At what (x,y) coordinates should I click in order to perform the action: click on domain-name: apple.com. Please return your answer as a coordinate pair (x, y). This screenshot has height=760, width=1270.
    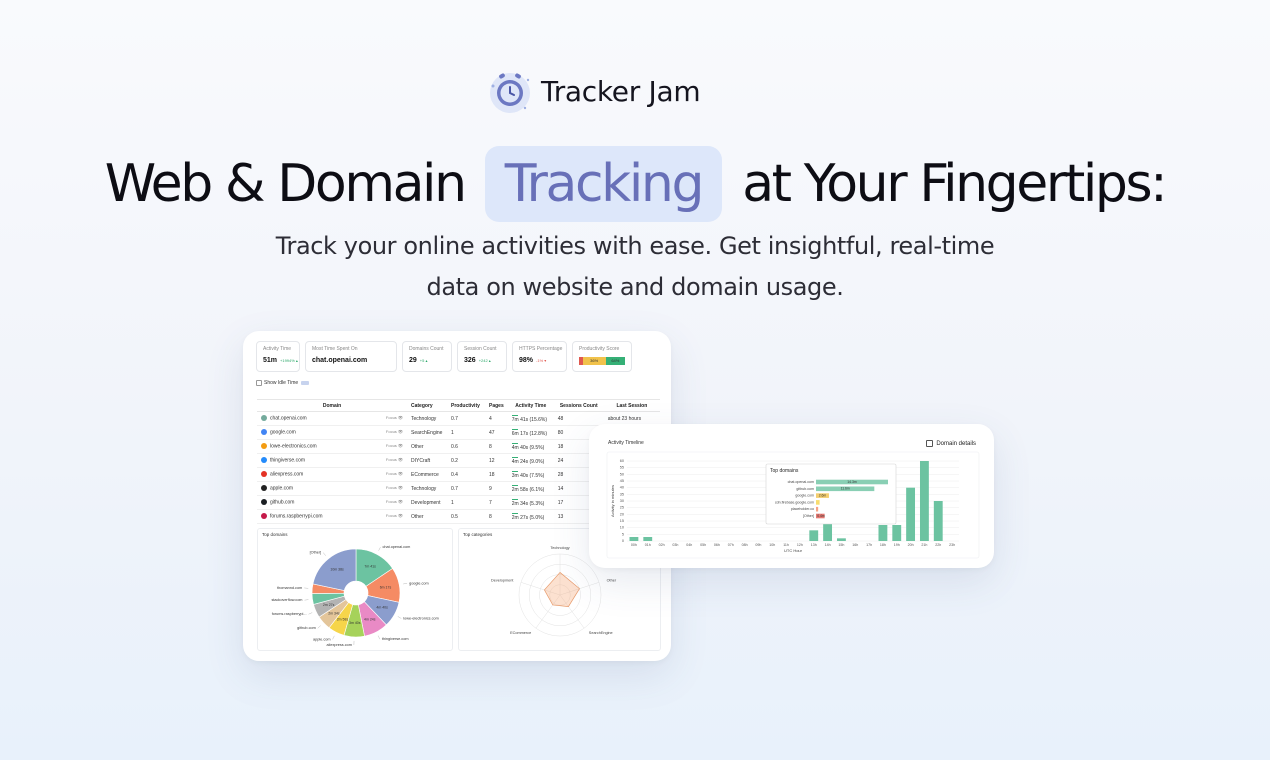
    Looking at the image, I should click on (281, 489).